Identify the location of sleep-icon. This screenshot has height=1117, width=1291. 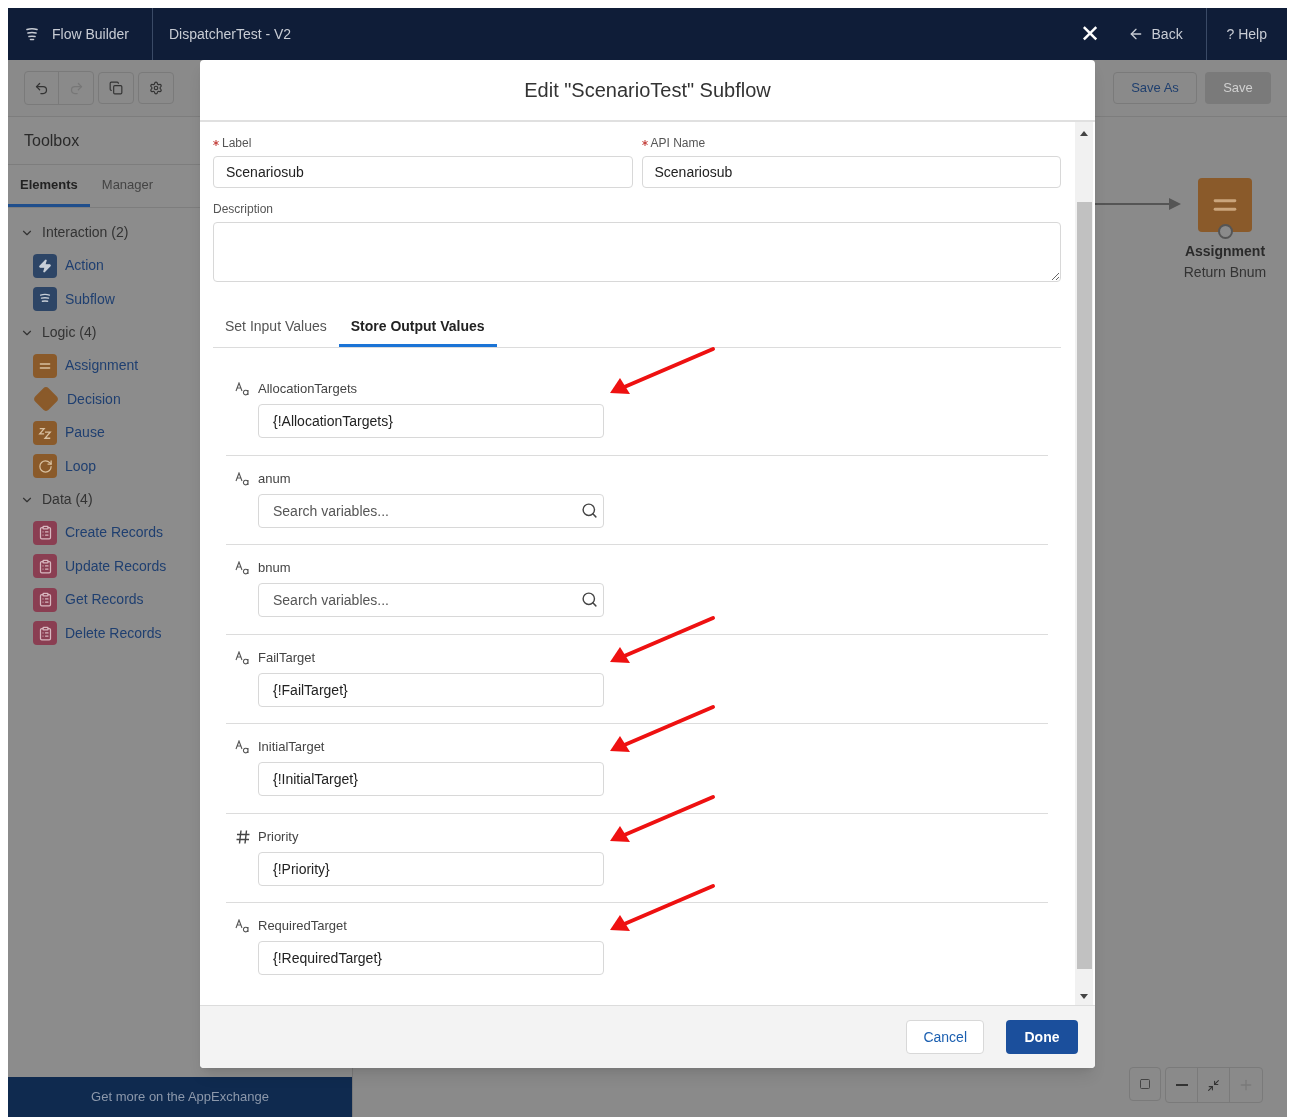
(45, 432).